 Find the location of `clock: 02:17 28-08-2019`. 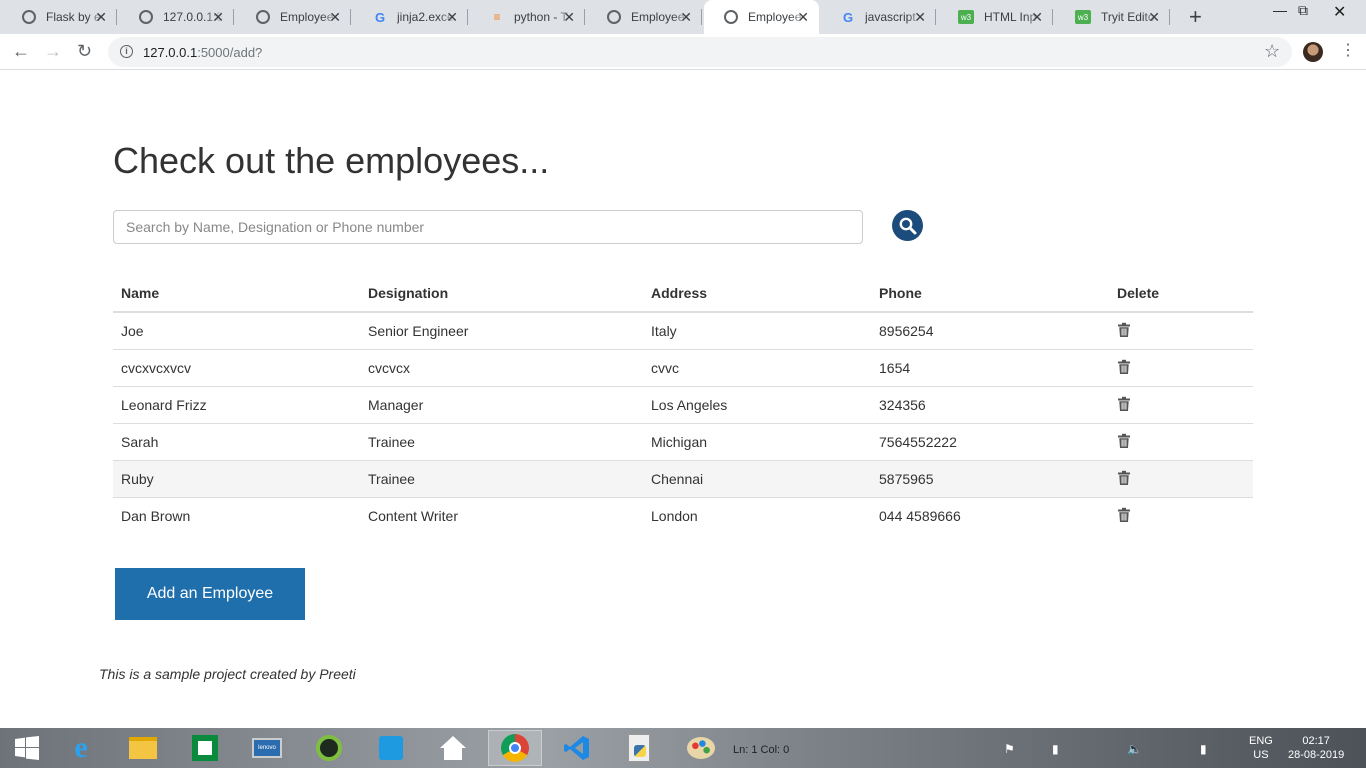

clock: 02:17 28-08-2019 is located at coordinates (1316, 748).